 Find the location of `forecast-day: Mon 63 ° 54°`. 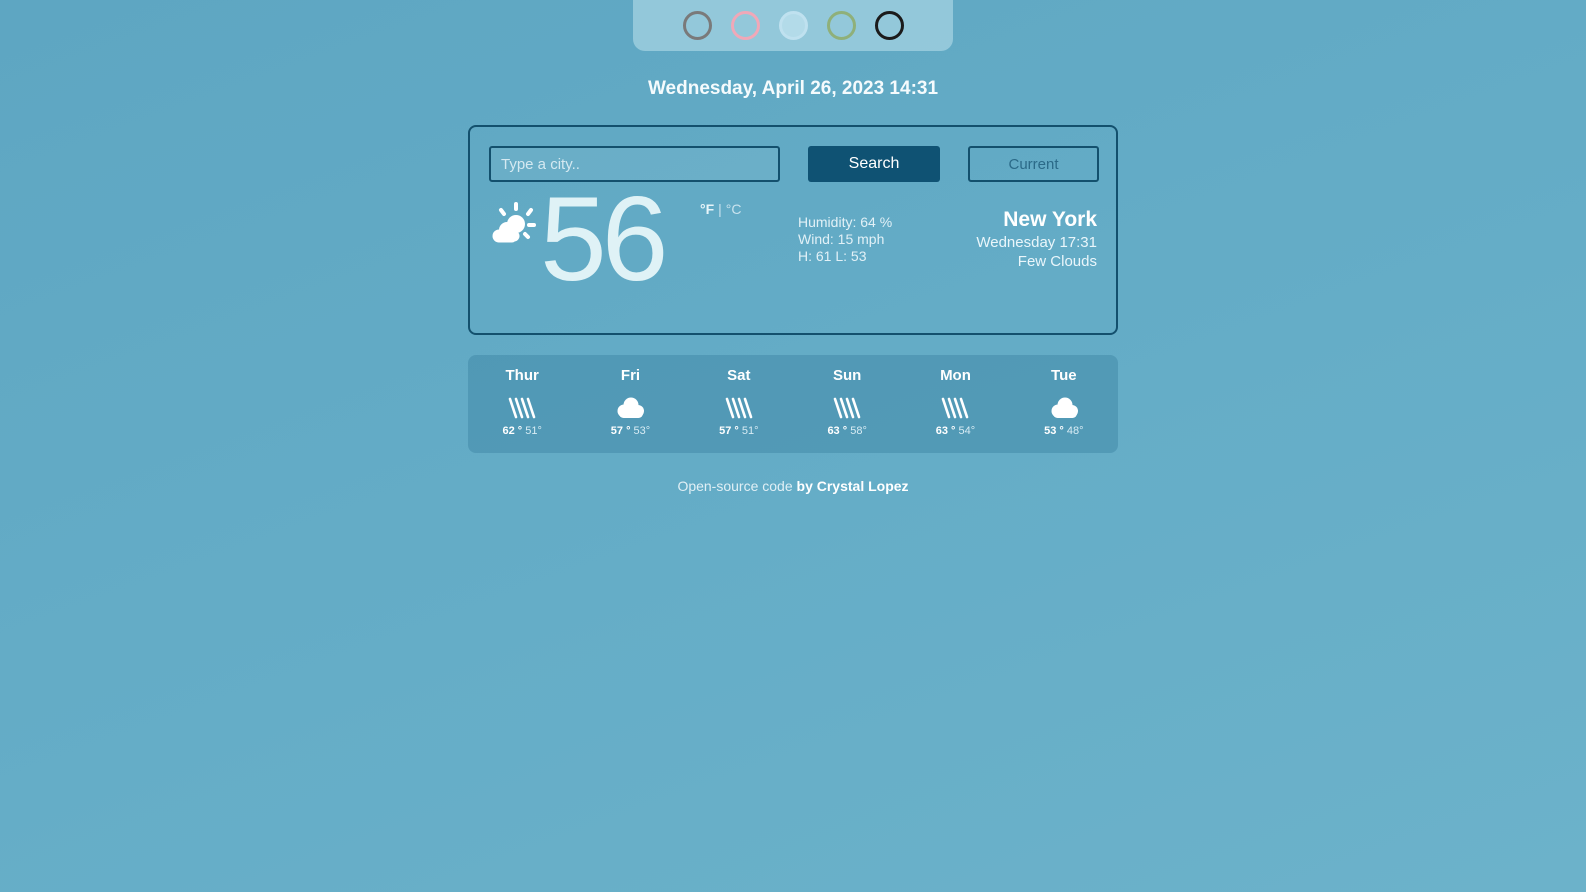

forecast-day: Mon 63 ° 54° is located at coordinates (955, 404).